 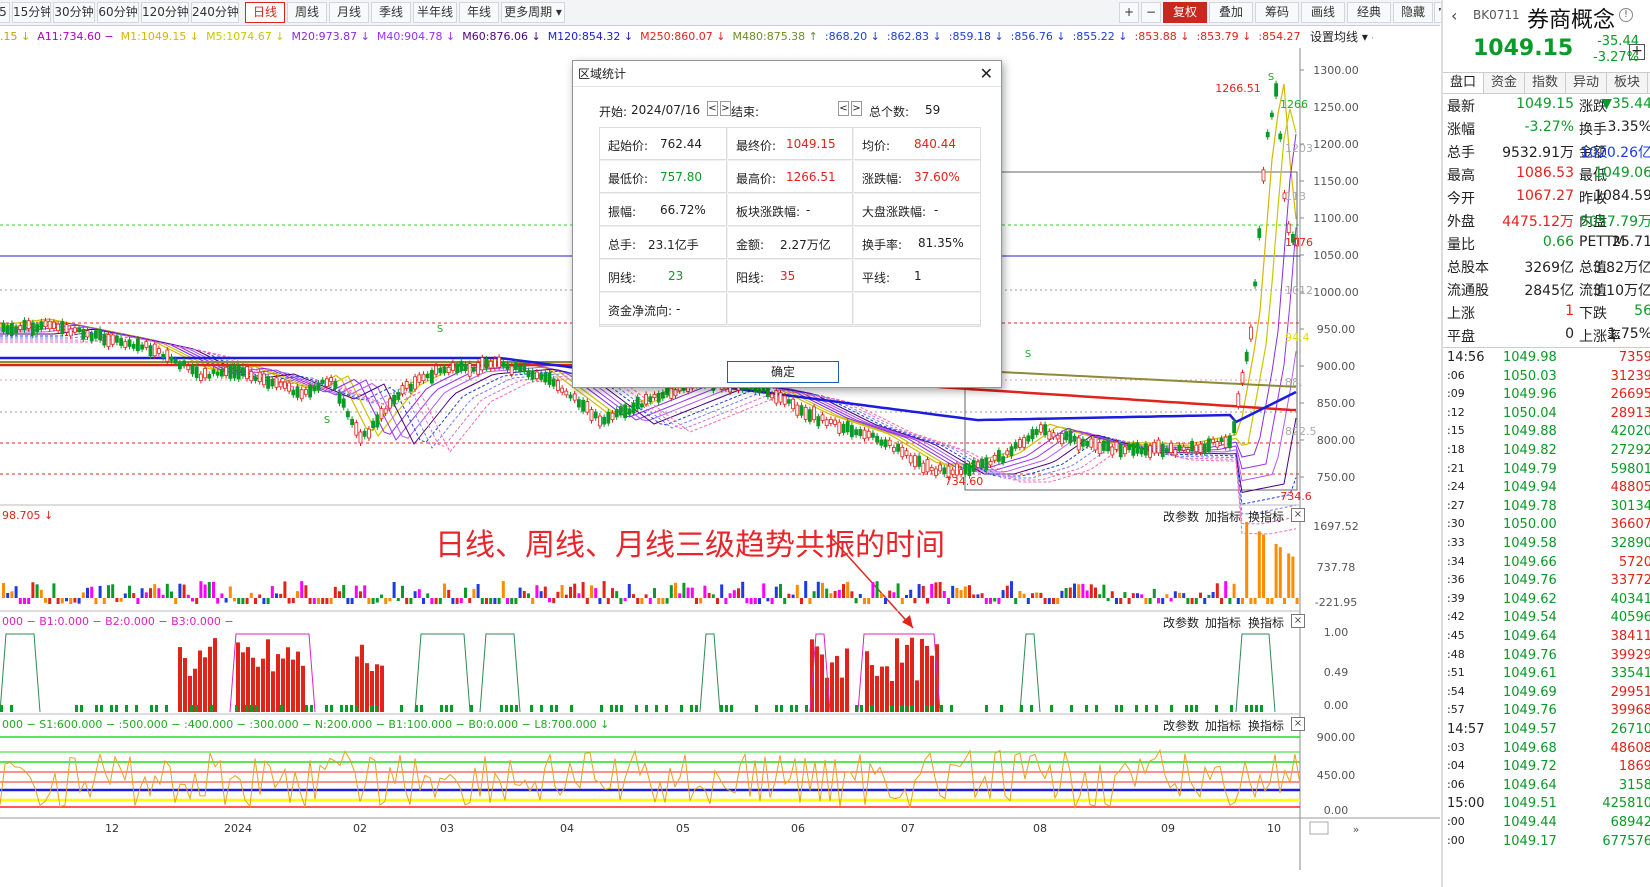 I want to click on quote-tab-0: 盘口, so click(x=1463, y=83).